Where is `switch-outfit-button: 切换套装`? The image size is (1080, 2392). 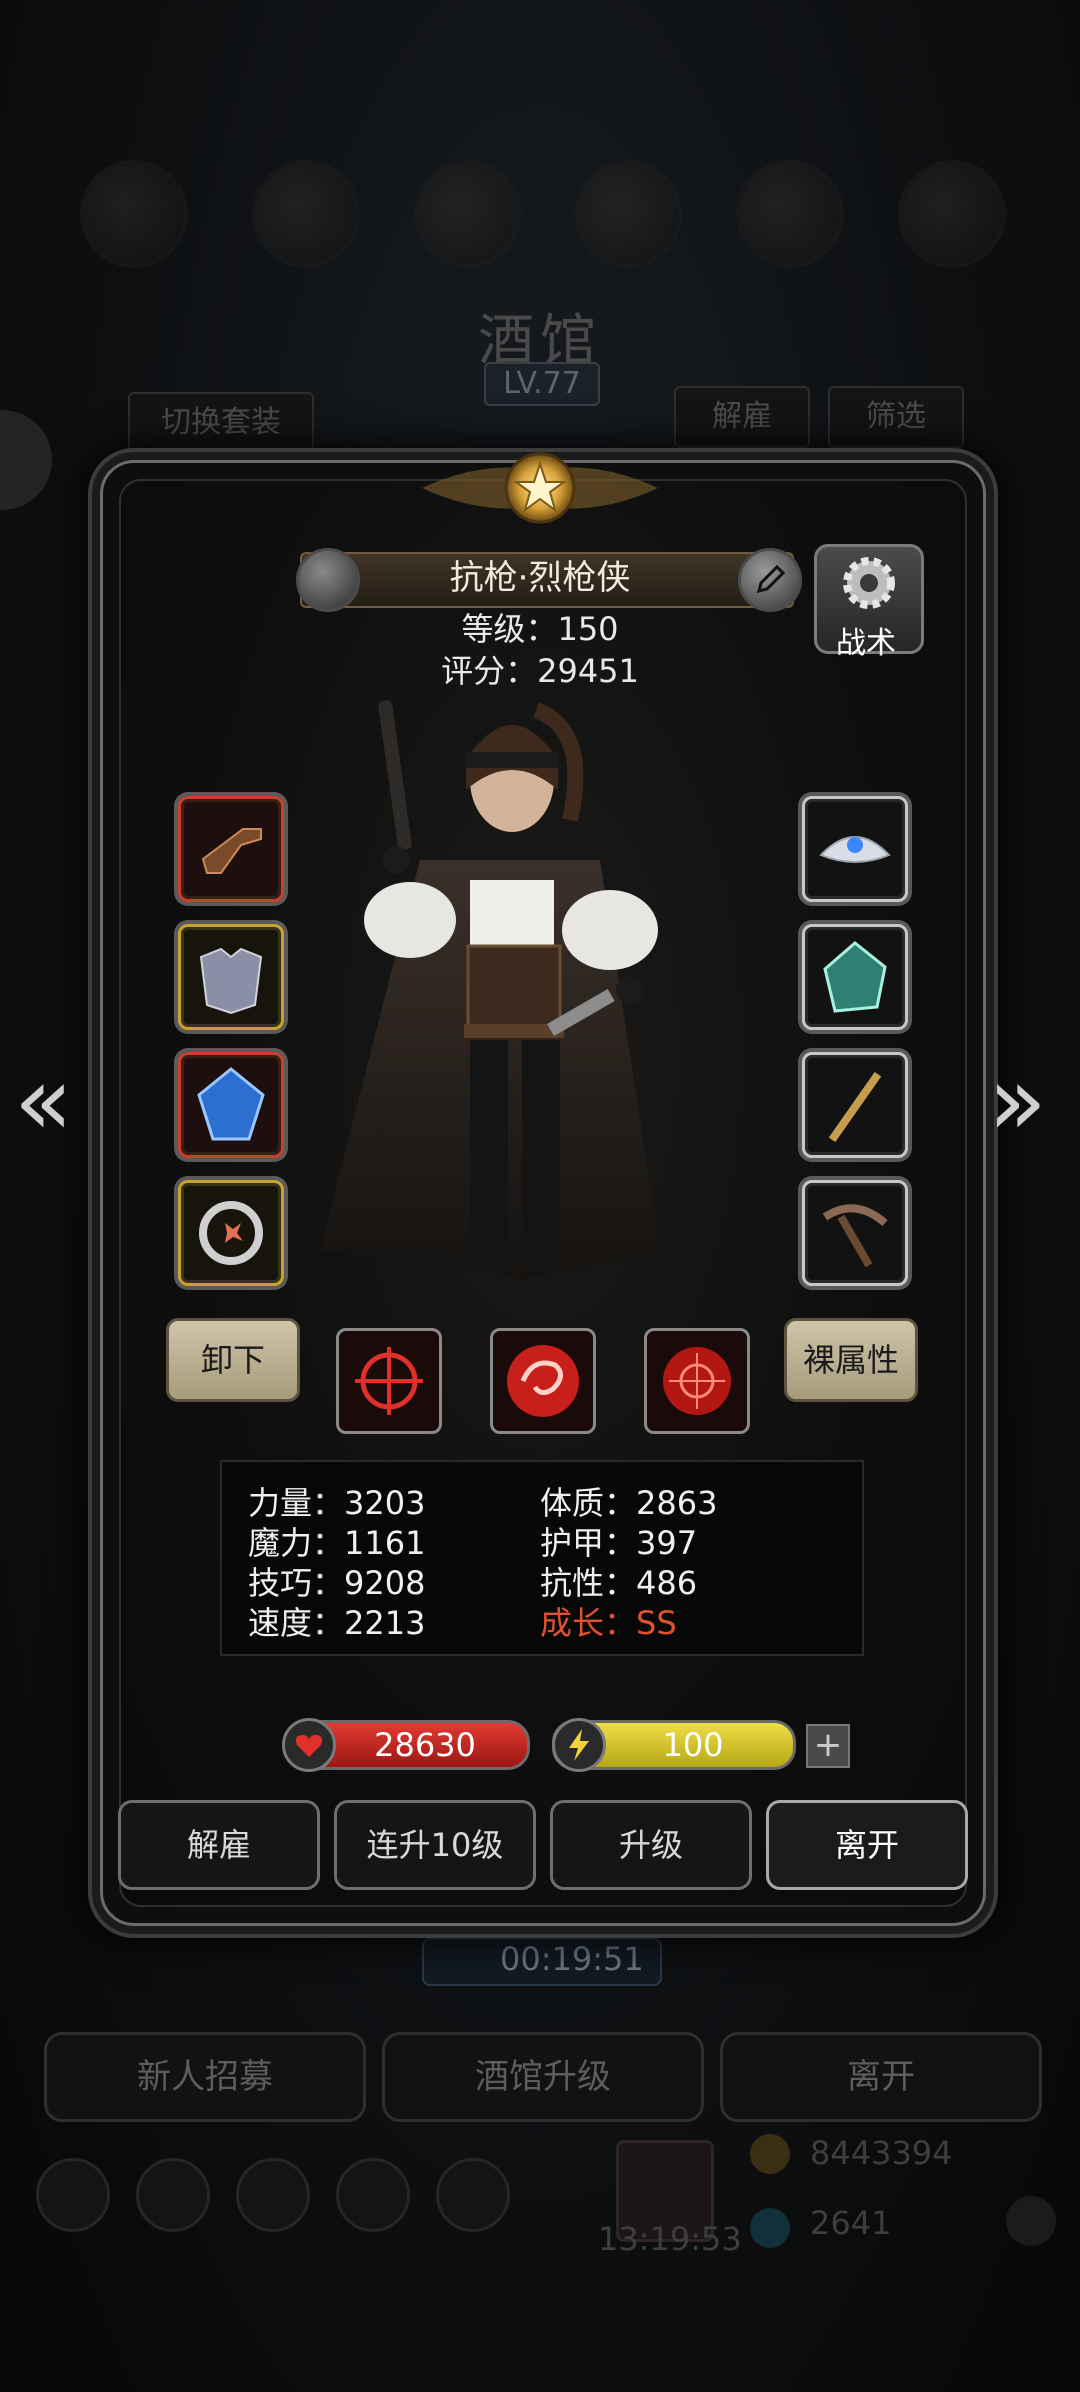 switch-outfit-button: 切换套装 is located at coordinates (221, 423).